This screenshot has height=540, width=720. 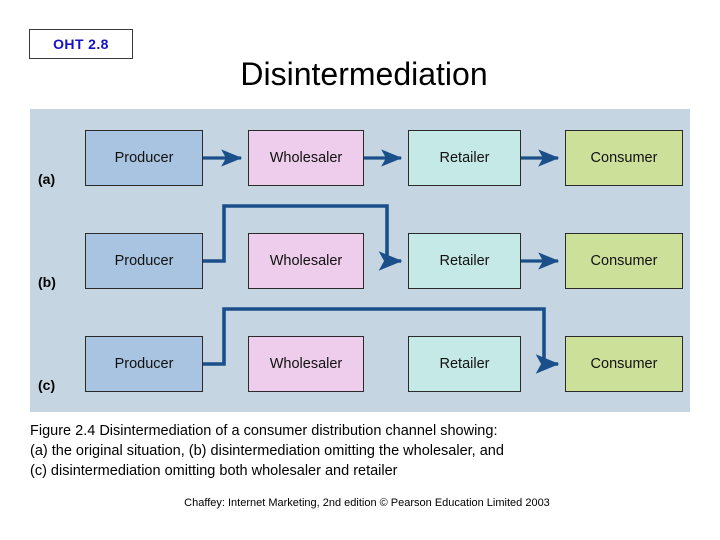 What do you see at coordinates (306, 364) in the screenshot?
I see `node-c-wholesaler: Wholesaler` at bounding box center [306, 364].